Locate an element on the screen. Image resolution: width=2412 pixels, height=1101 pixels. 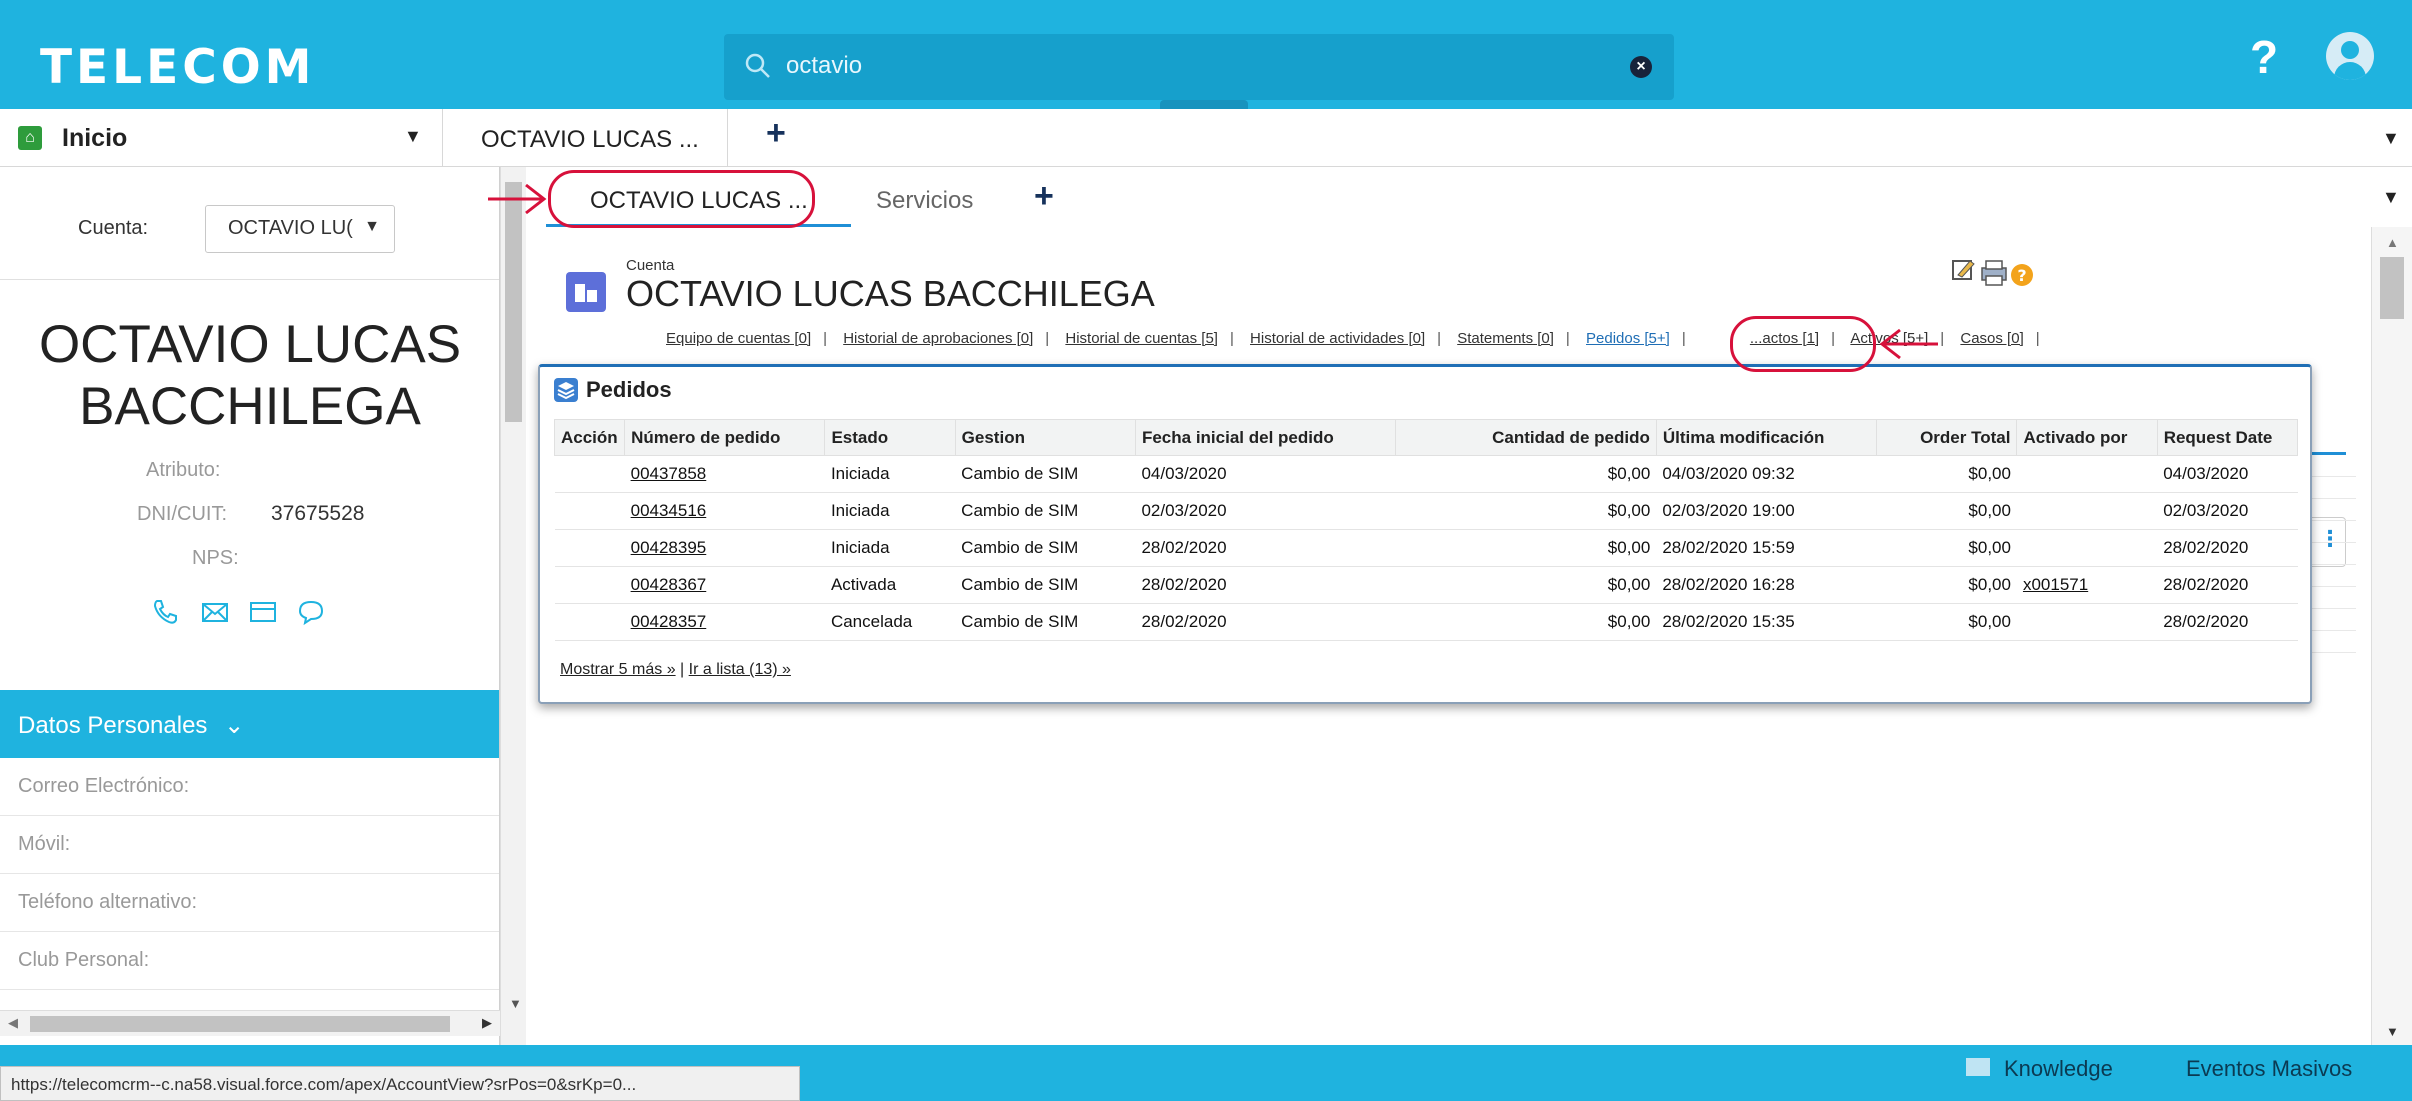
column-header: Cantidad de pedido is located at coordinates (1526, 437).